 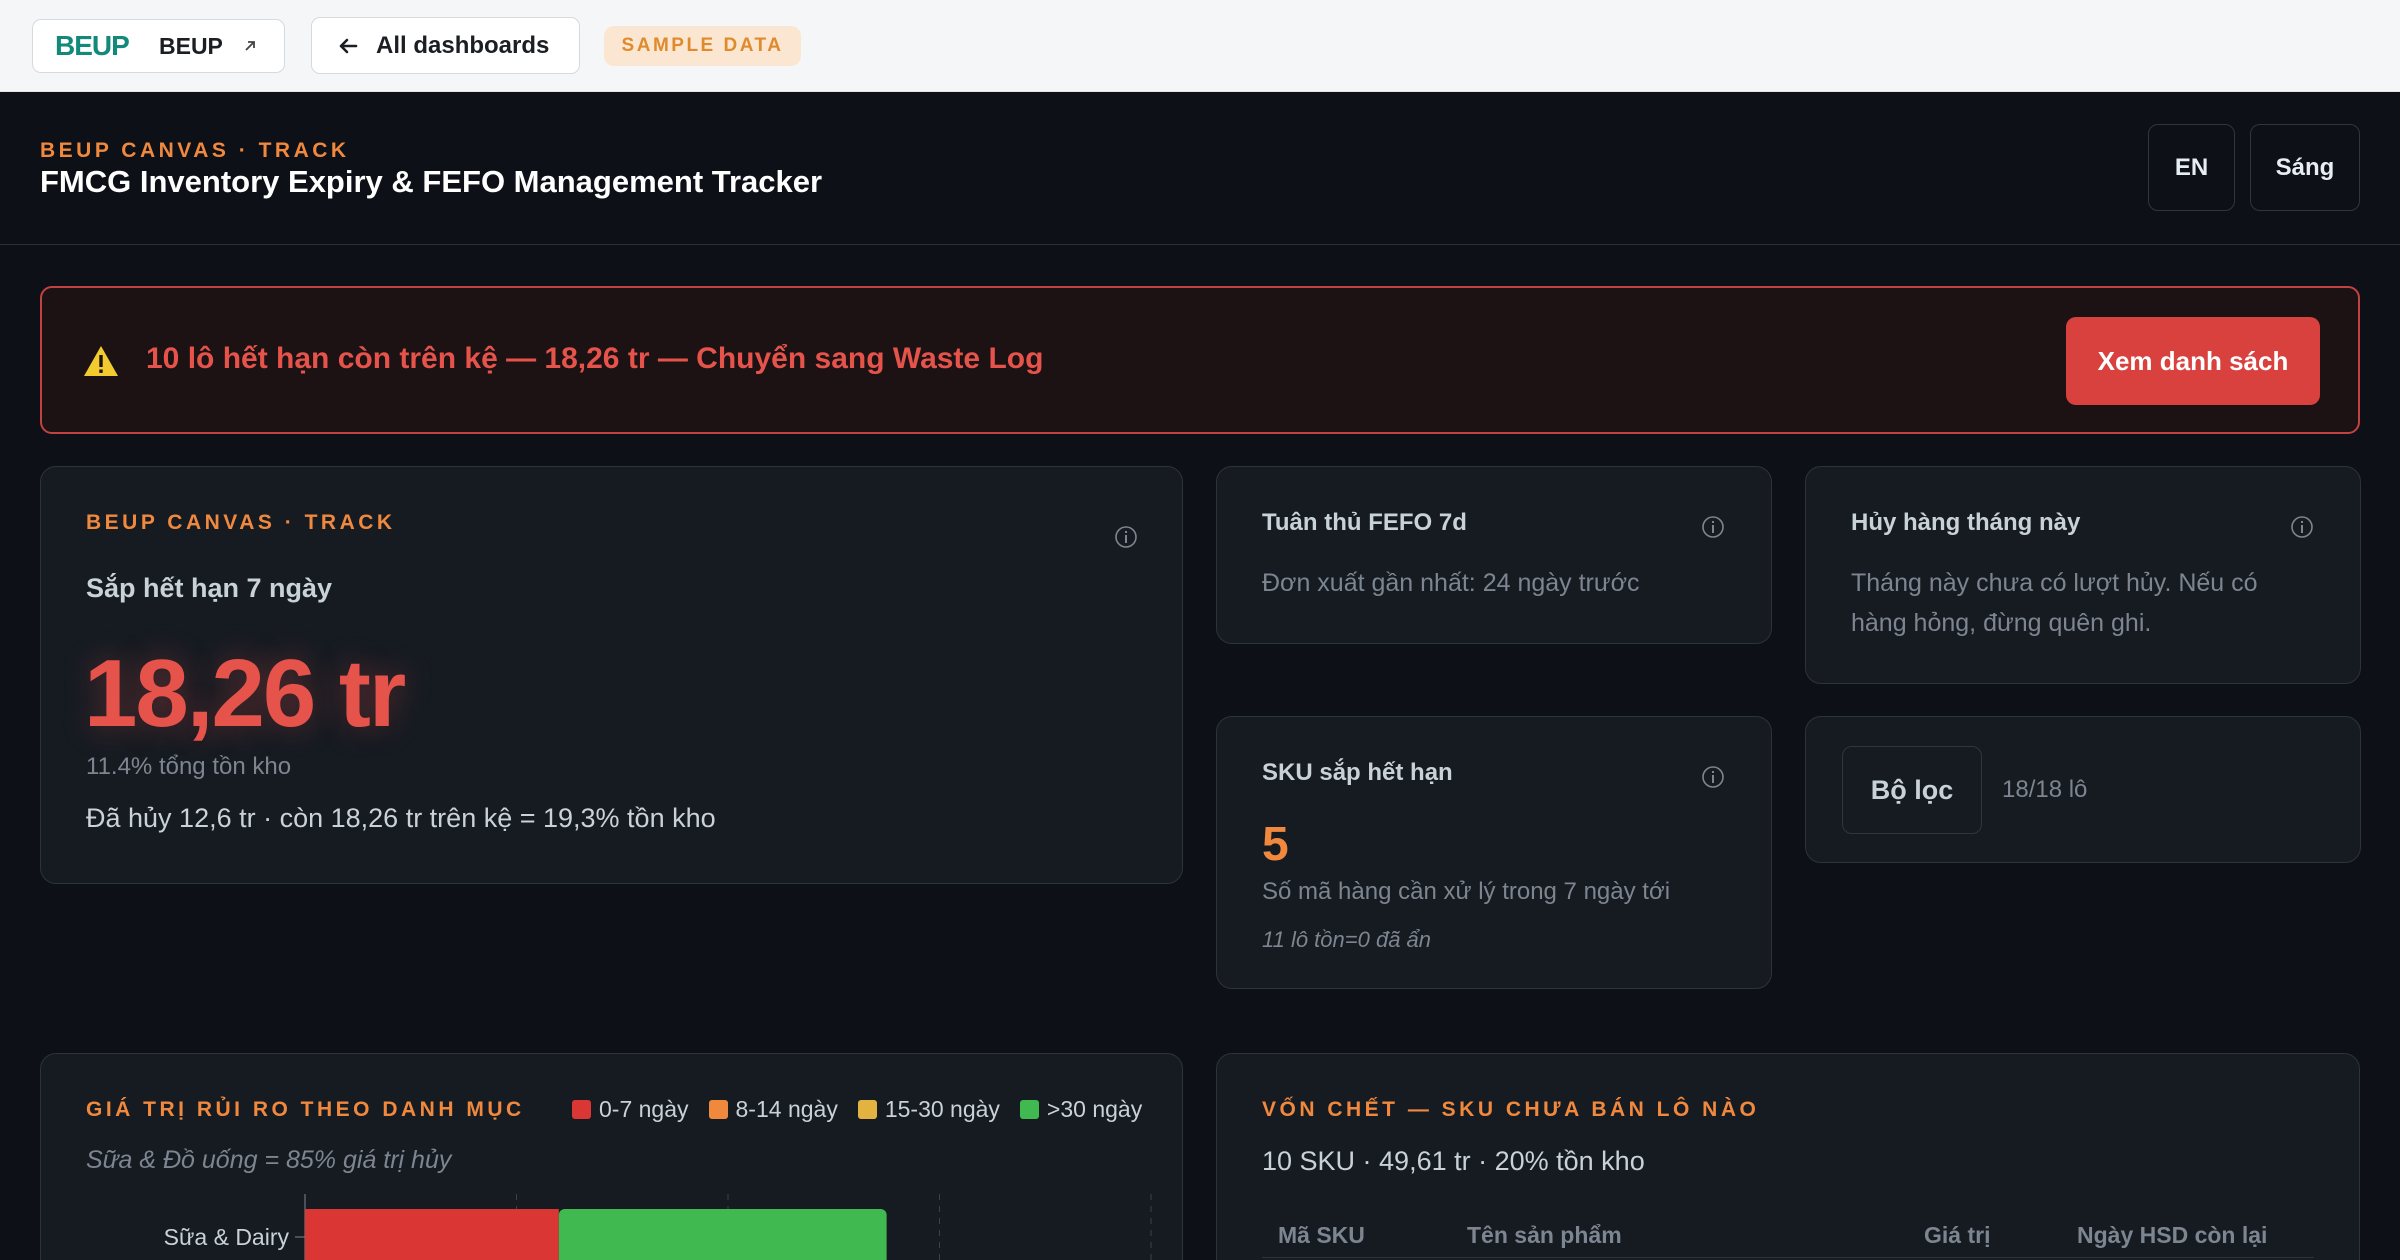 I want to click on chart-legend: 0-7 ngày 8-14 ngày 15-30 ngày >30 ngày, so click(x=857, y=1109).